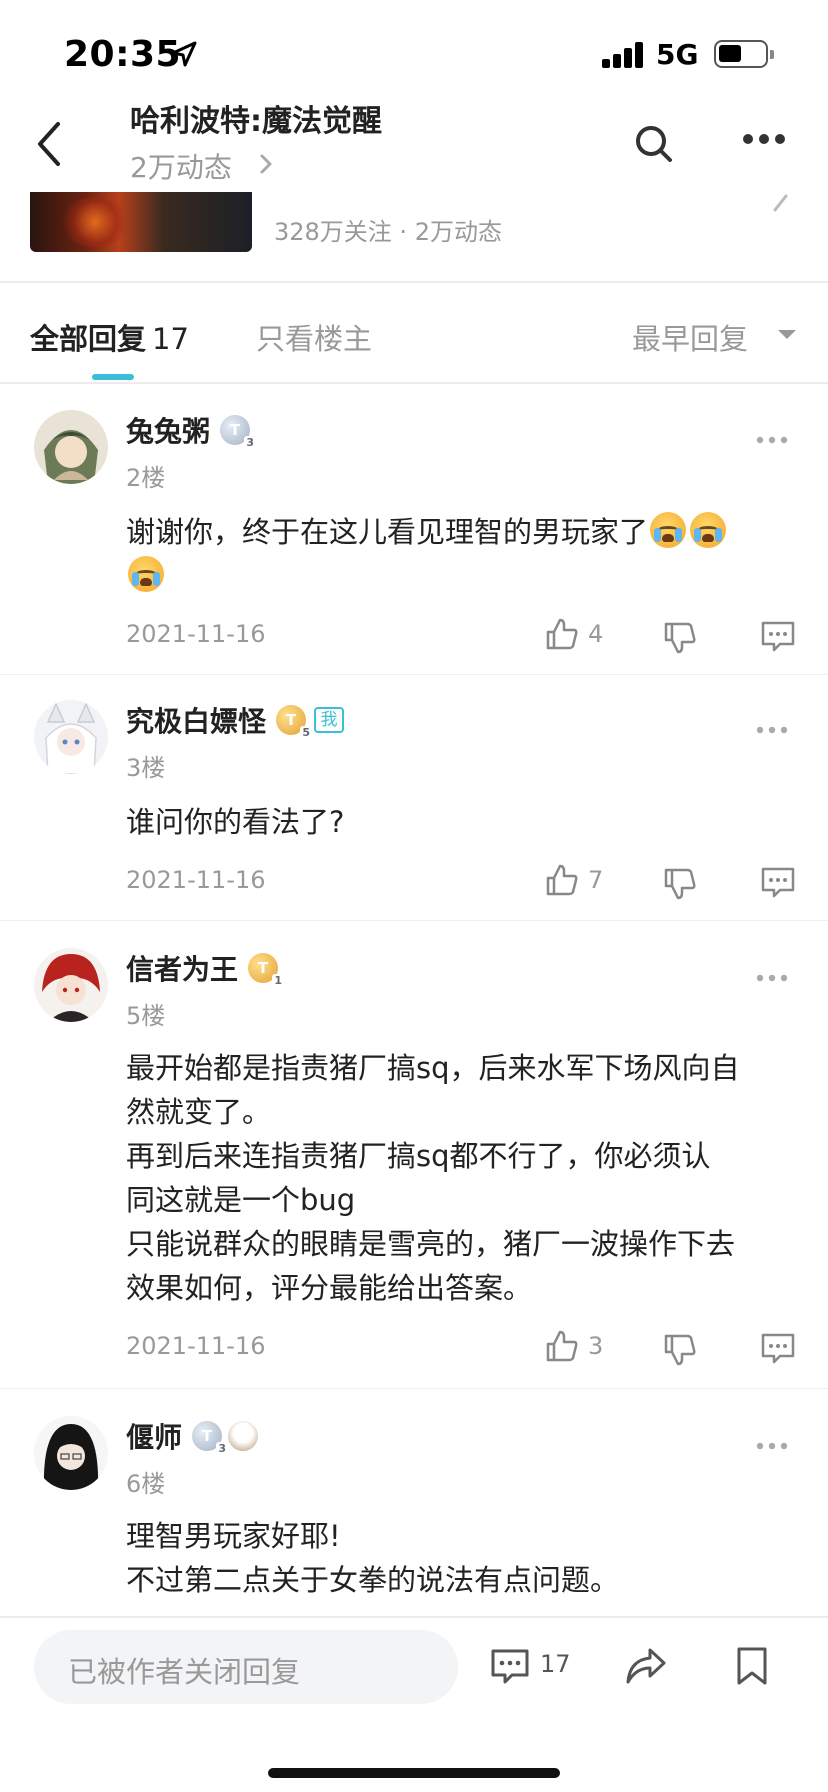 The width and height of the screenshot is (828, 1792). I want to click on forum-thumbnail, so click(141, 222).